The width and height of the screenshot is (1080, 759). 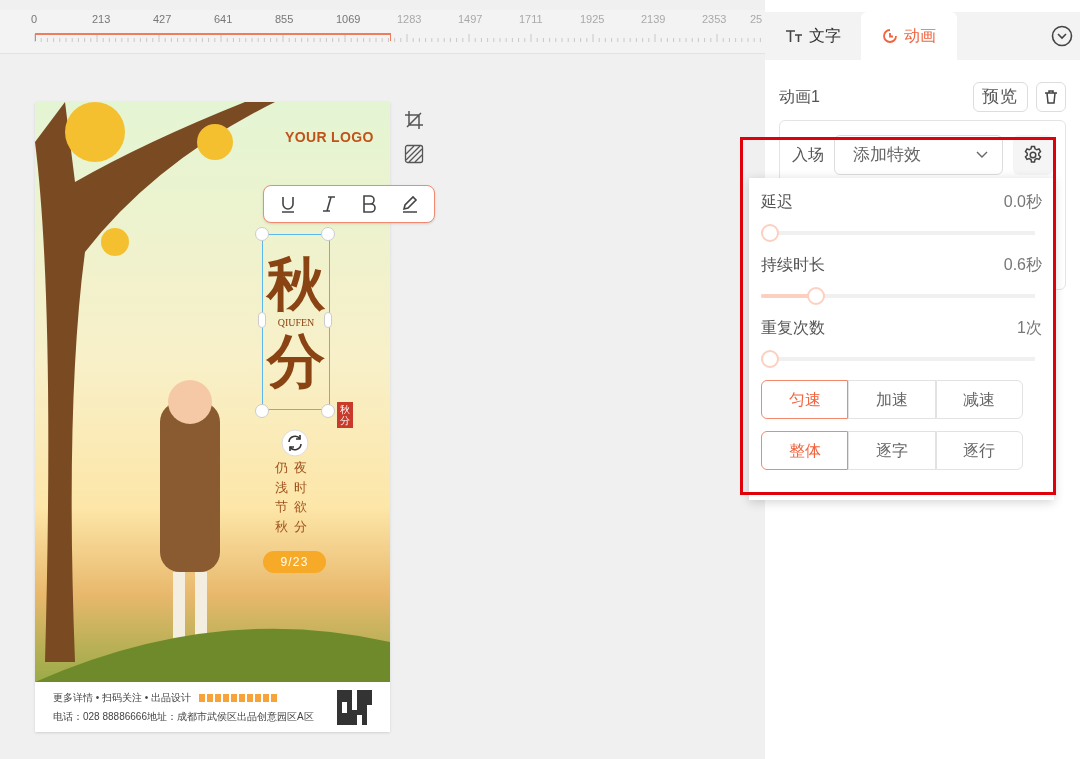 I want to click on title-character: 分, so click(x=296, y=360).